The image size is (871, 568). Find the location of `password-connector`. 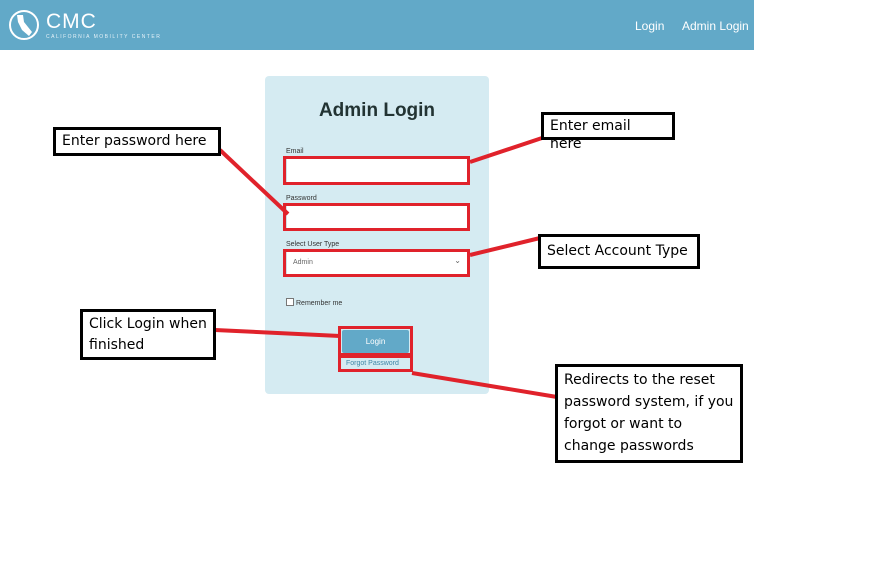

password-connector is located at coordinates (254, 182).